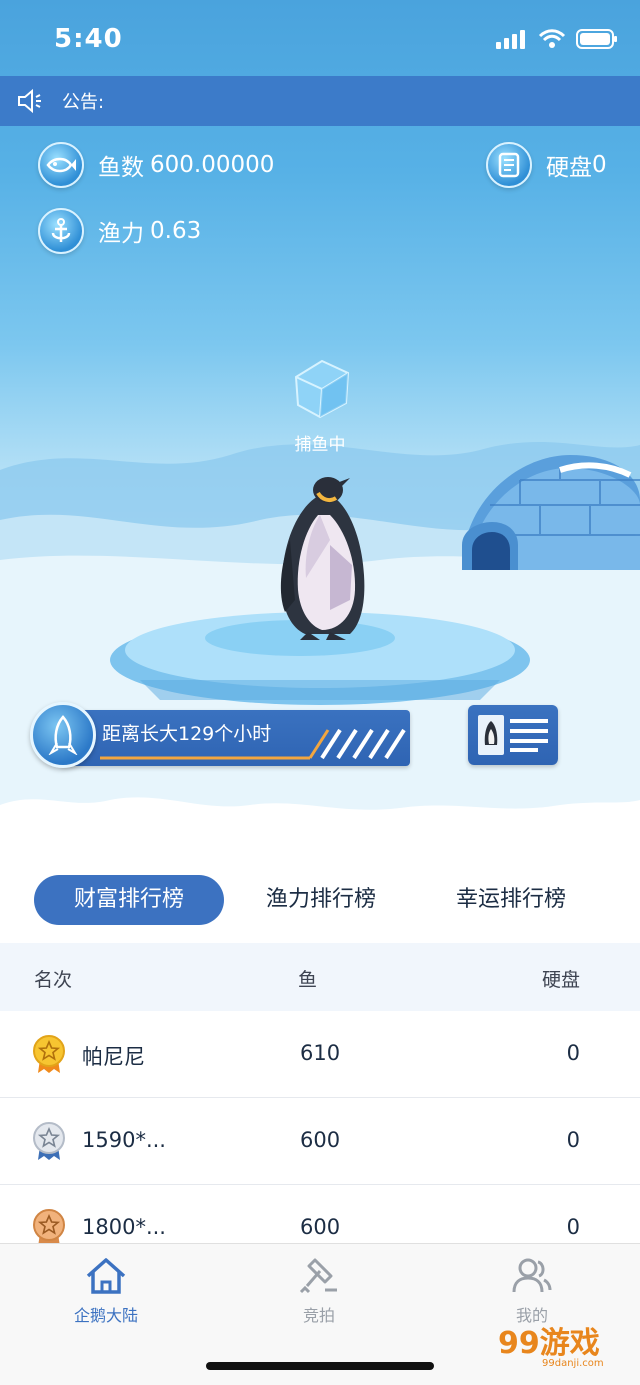  I want to click on status-bar: 5:40, so click(320, 38).